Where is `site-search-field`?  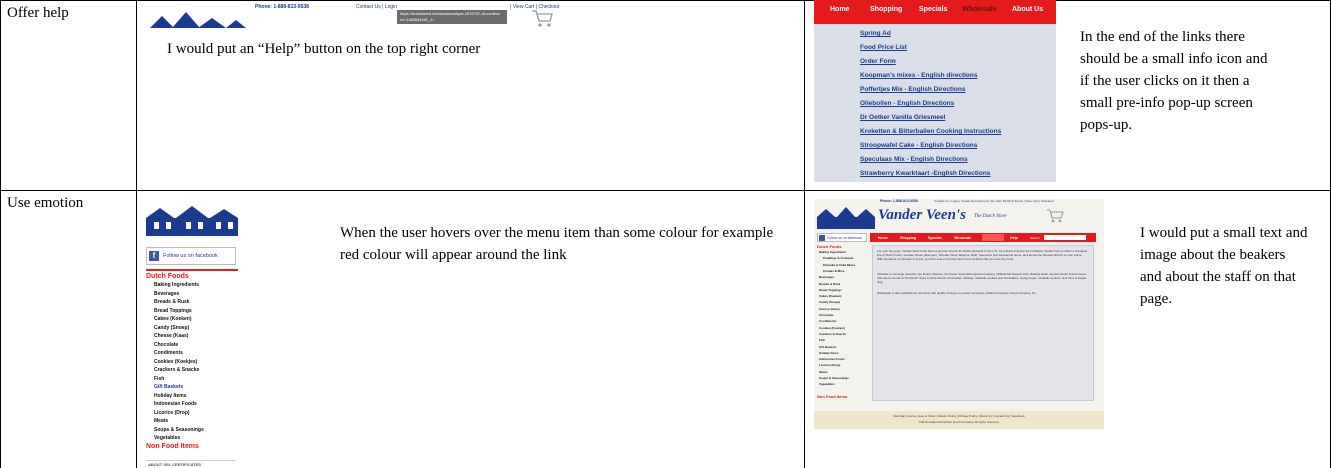 site-search-field is located at coordinates (1065, 237).